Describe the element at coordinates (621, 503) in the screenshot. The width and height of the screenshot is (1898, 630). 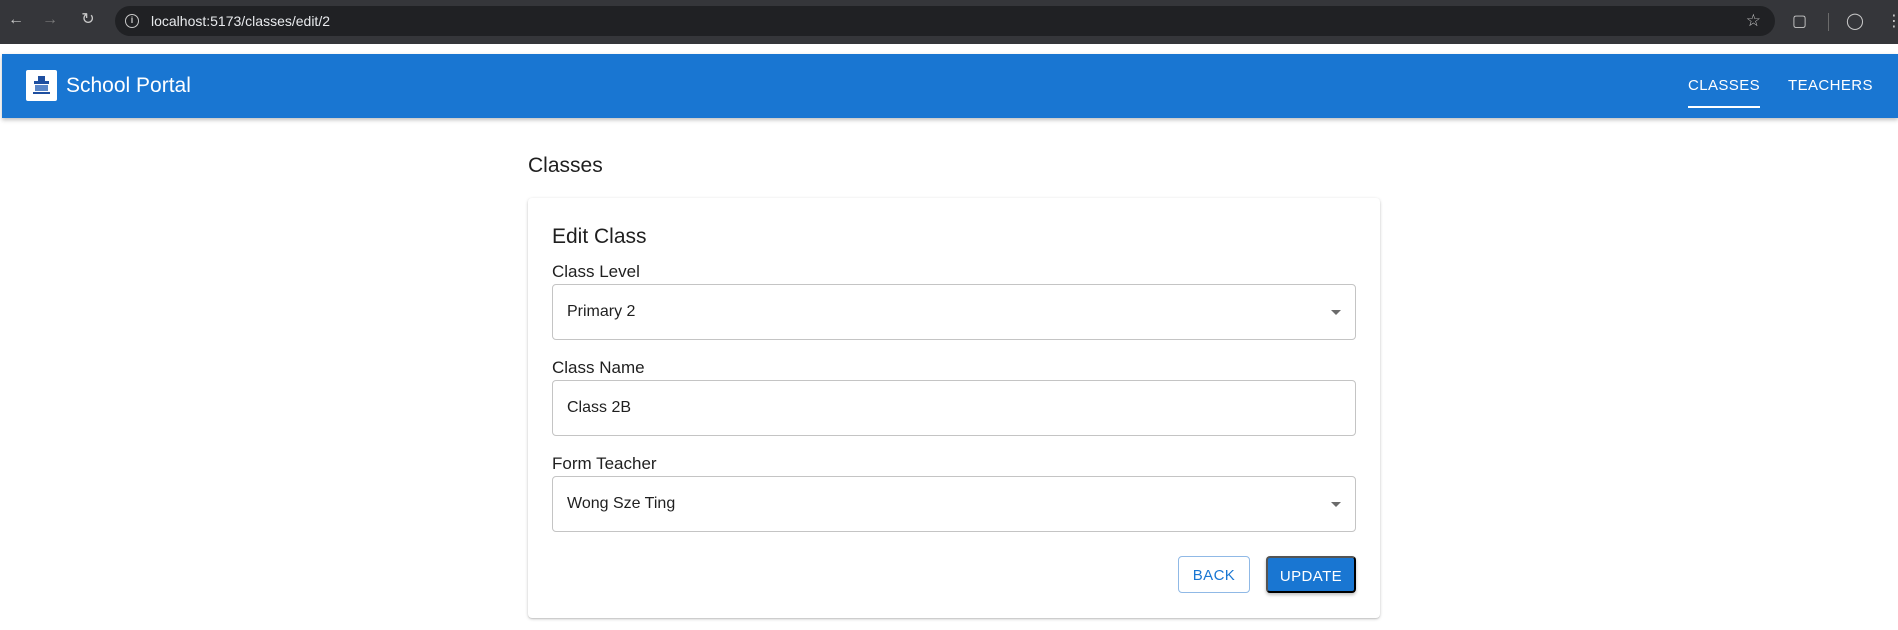
I see `form-teacher-value: Wong Sze Ting` at that location.